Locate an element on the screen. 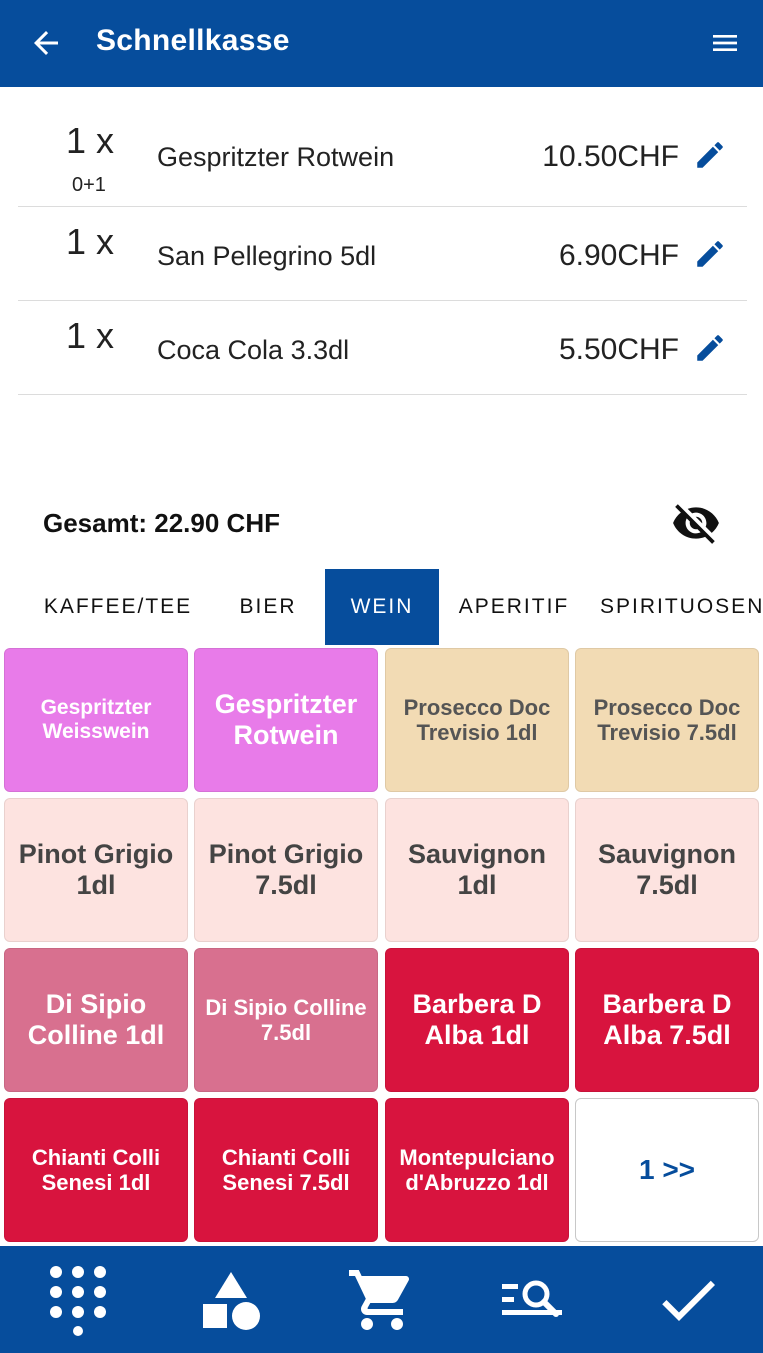 The height and width of the screenshot is (1353, 763). product-tile: Di Sipio Colline 1dl is located at coordinates (96, 1020).